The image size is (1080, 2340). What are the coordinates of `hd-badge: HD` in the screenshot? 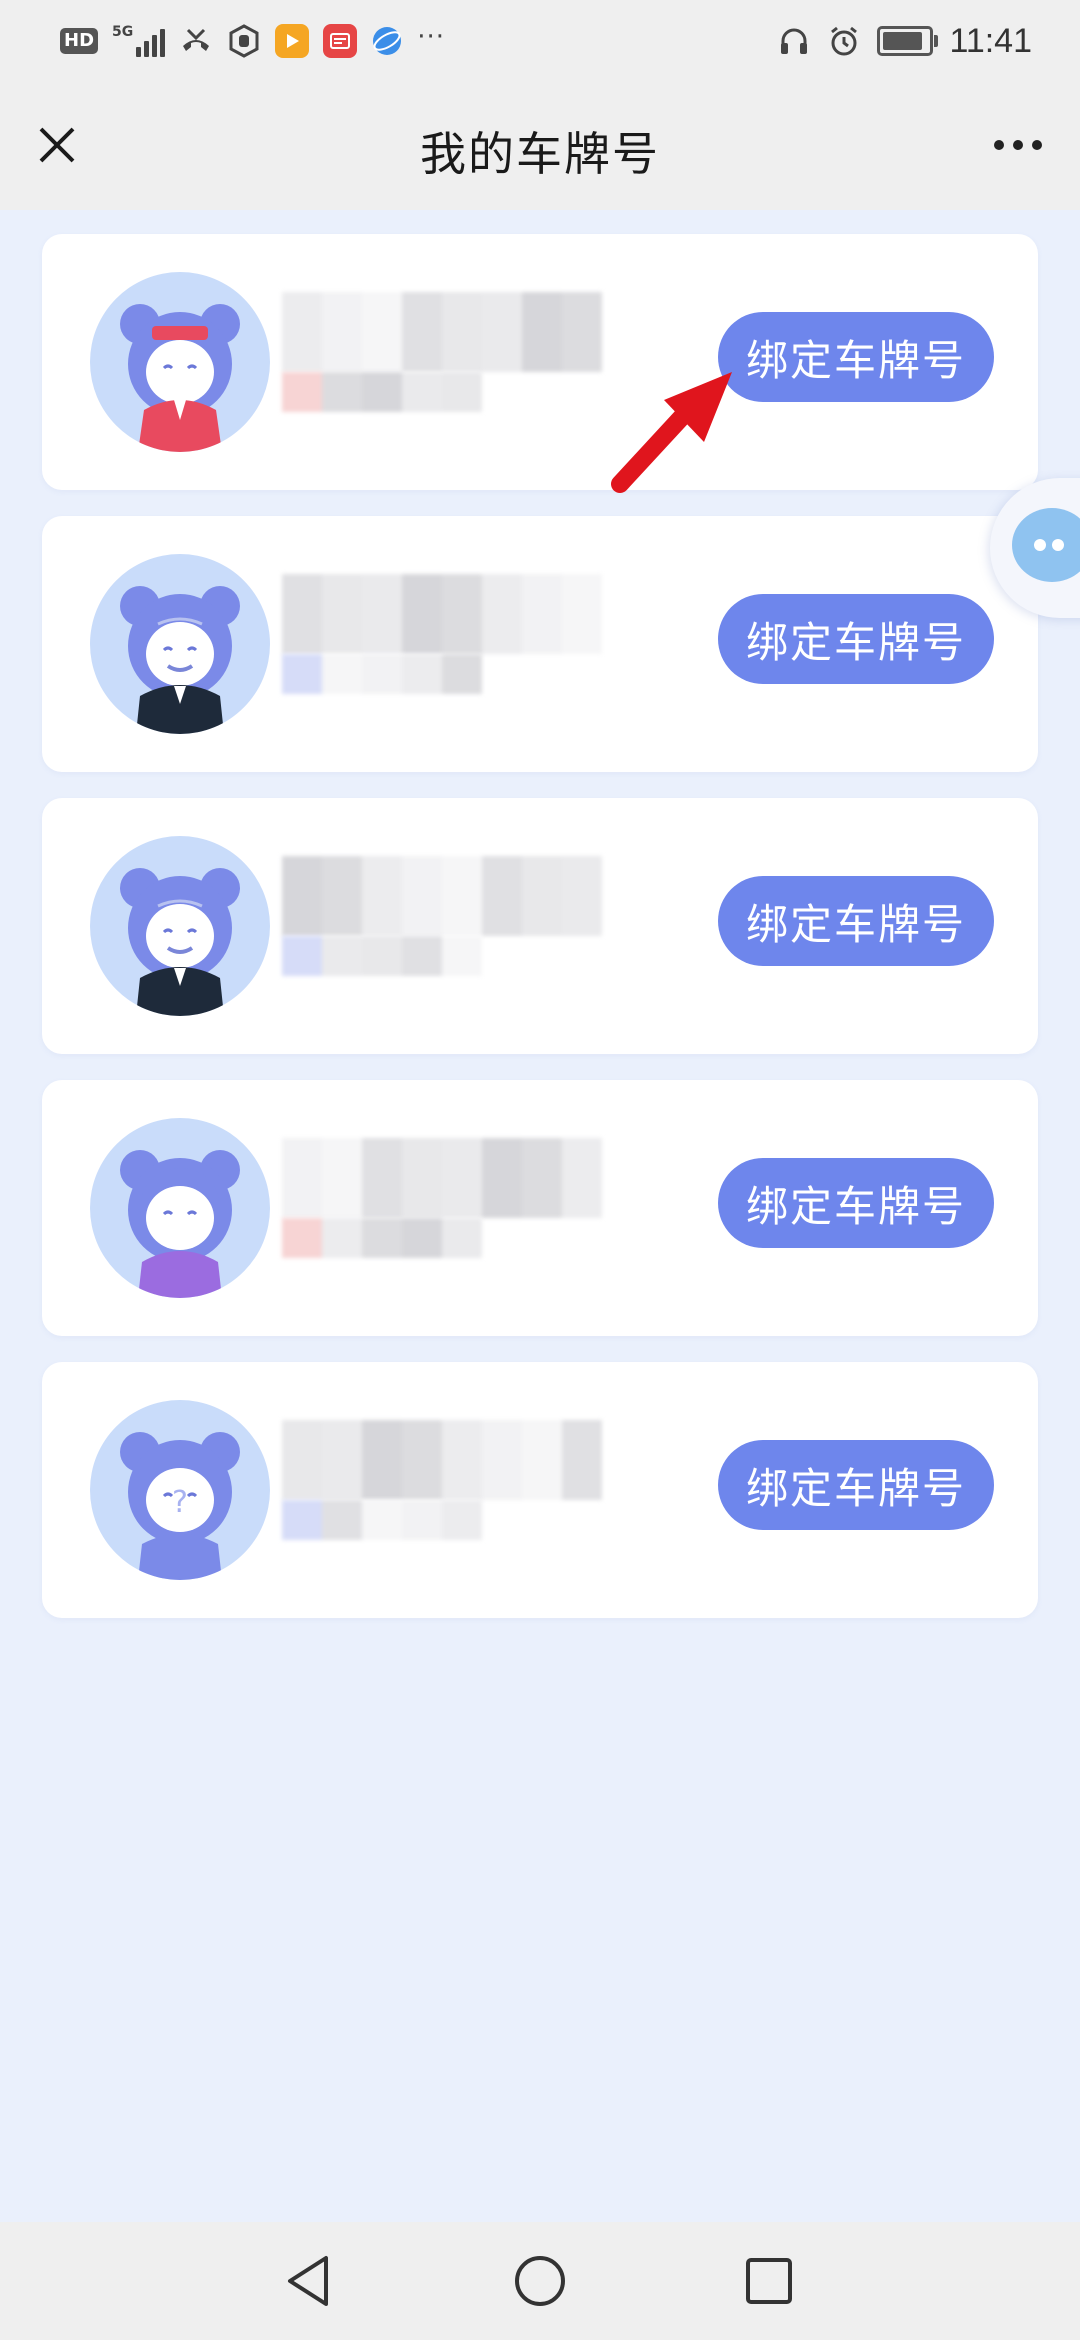 It's located at (79, 41).